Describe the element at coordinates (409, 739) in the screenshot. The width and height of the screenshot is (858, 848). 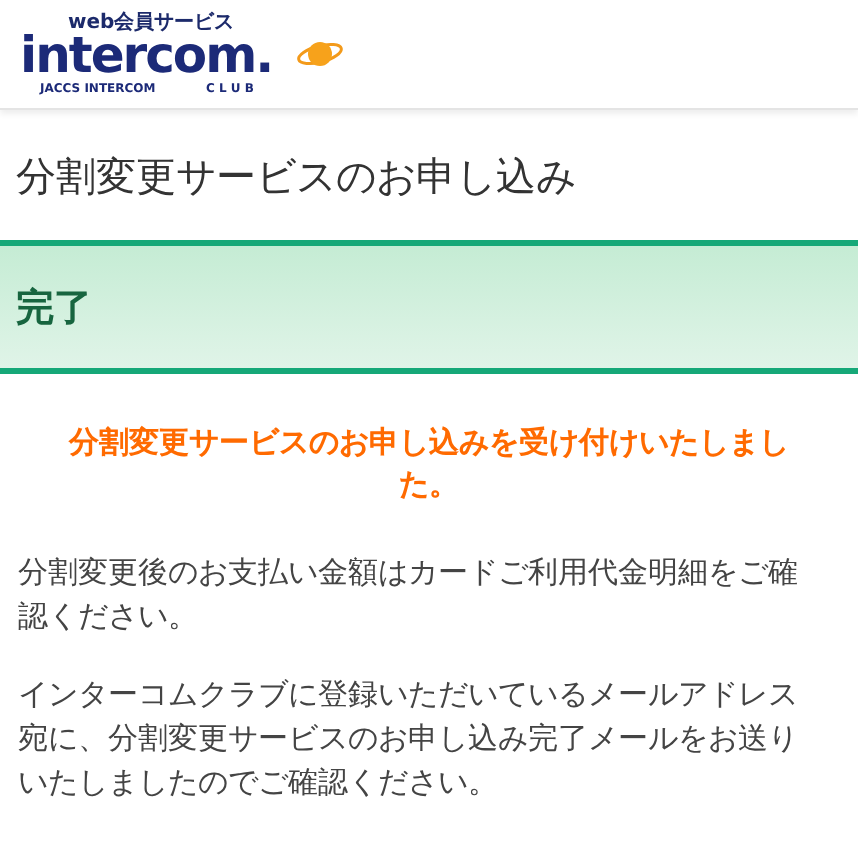
I see `info-paragraph: インターコムクラブに登録いただいているメールアドレス宛に、分割変更サービスのお申し込み完了メールをお送りいたしましたのでご確認ください。` at that location.